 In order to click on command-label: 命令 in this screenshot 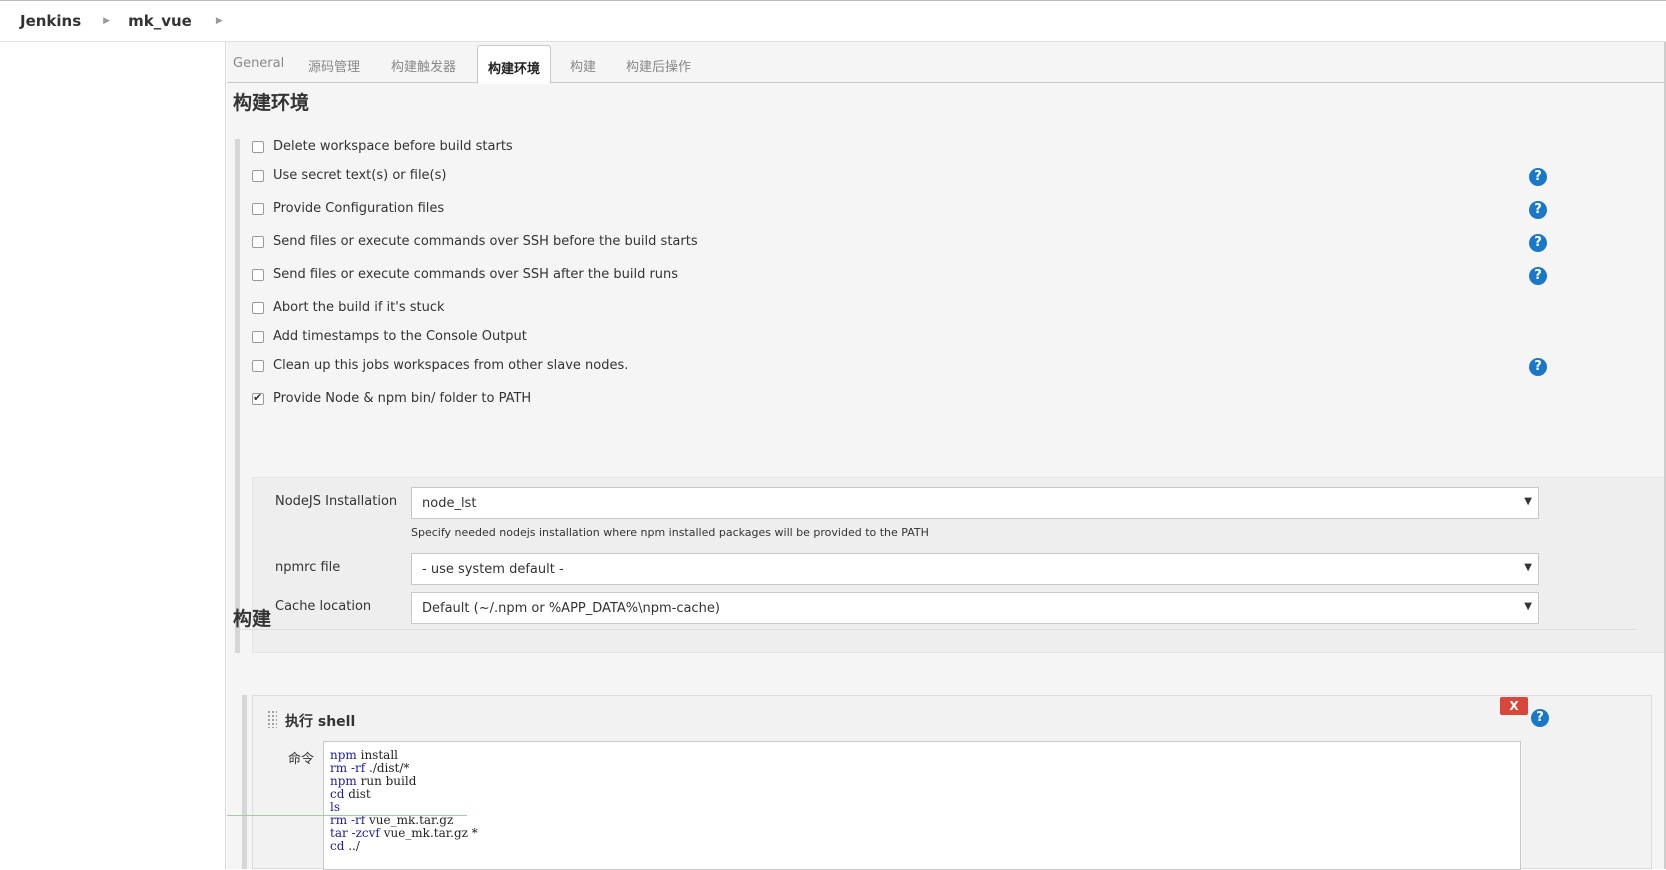, I will do `click(301, 759)`.